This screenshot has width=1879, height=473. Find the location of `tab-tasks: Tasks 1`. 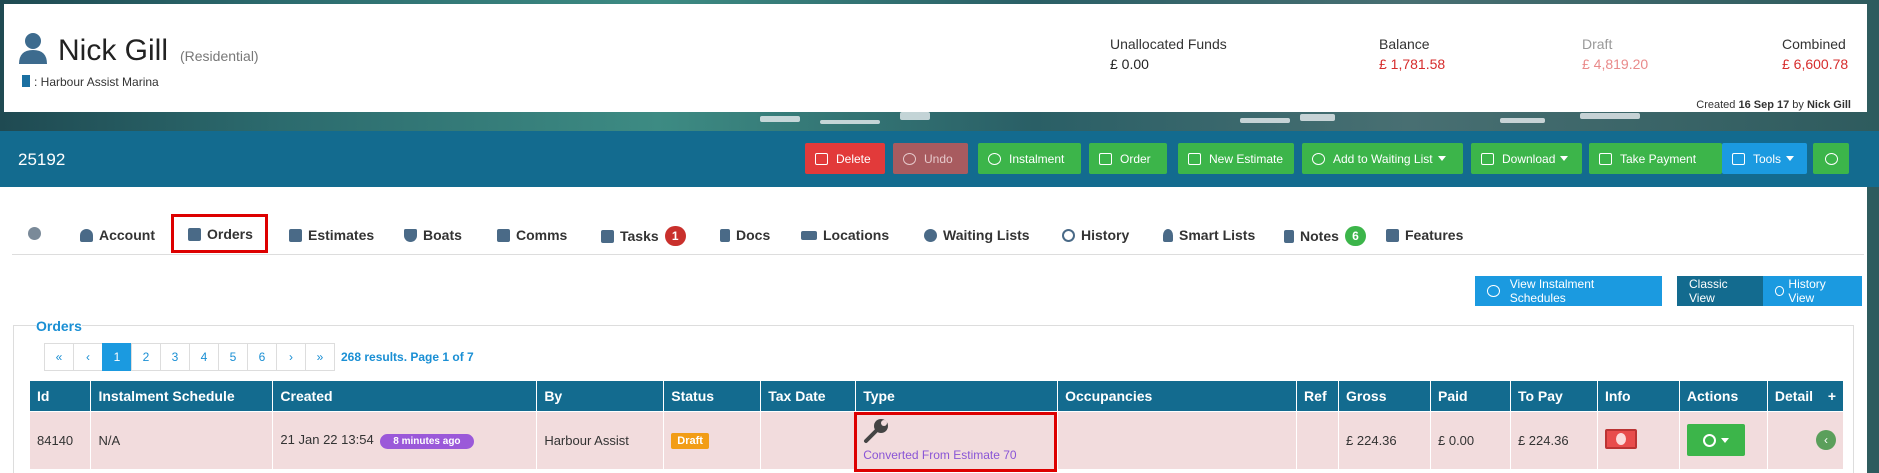

tab-tasks: Tasks 1 is located at coordinates (643, 236).